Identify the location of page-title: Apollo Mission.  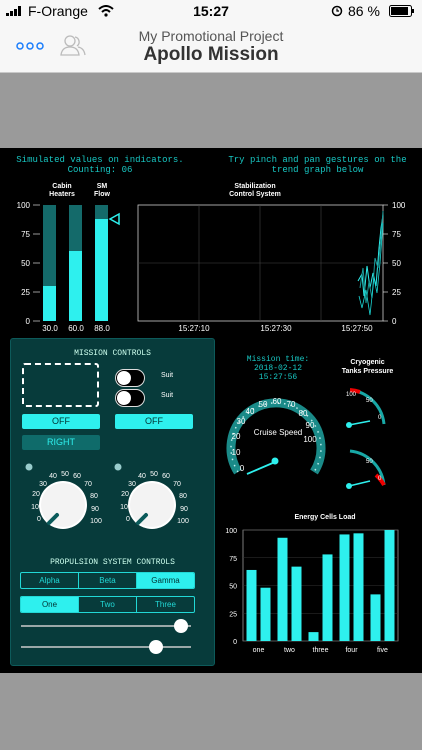
(211, 54).